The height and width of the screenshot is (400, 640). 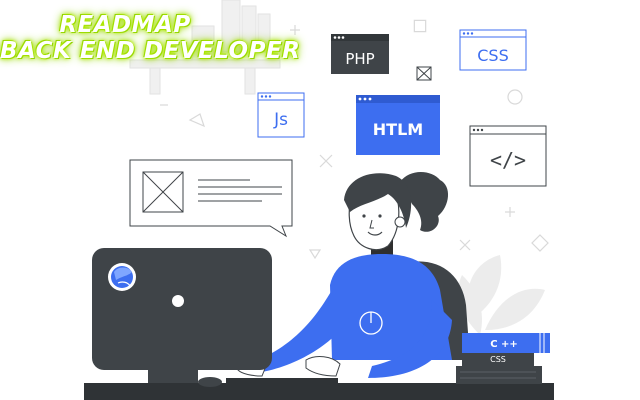 I want to click on book-css-label: CSS, so click(x=498, y=359).